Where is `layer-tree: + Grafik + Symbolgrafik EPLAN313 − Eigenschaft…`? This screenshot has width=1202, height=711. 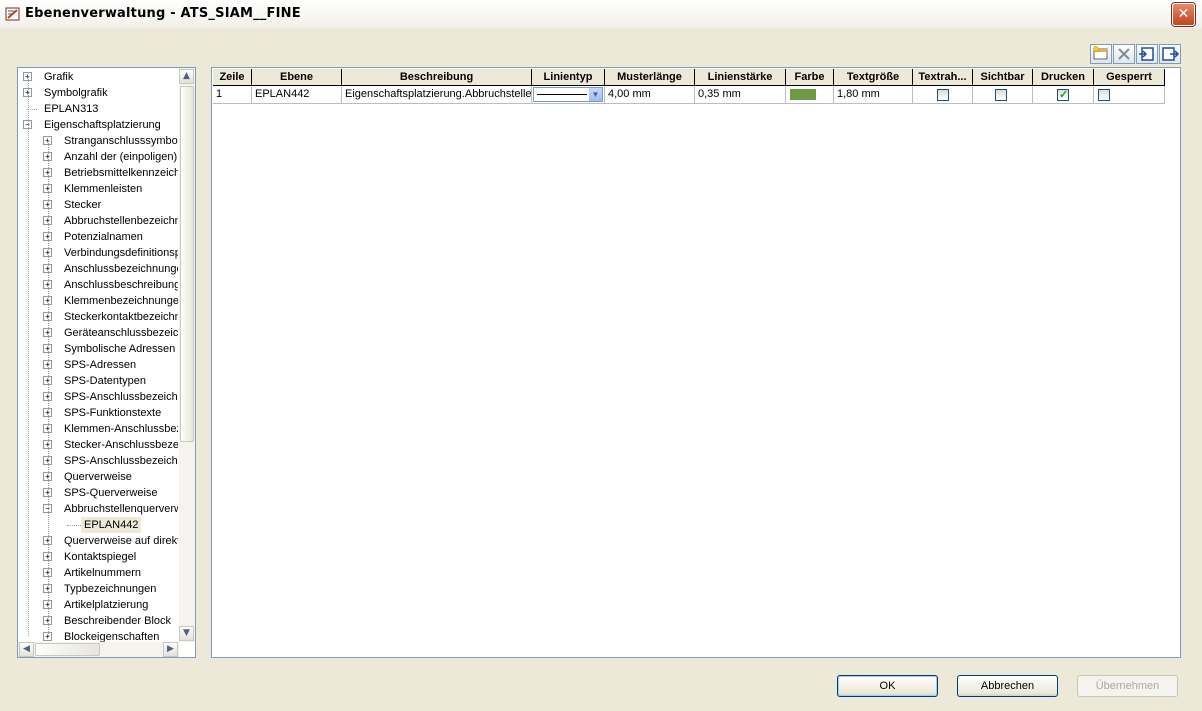 layer-tree: + Grafik + Symbolgrafik EPLAN313 − Eigenschaft… is located at coordinates (106, 362).